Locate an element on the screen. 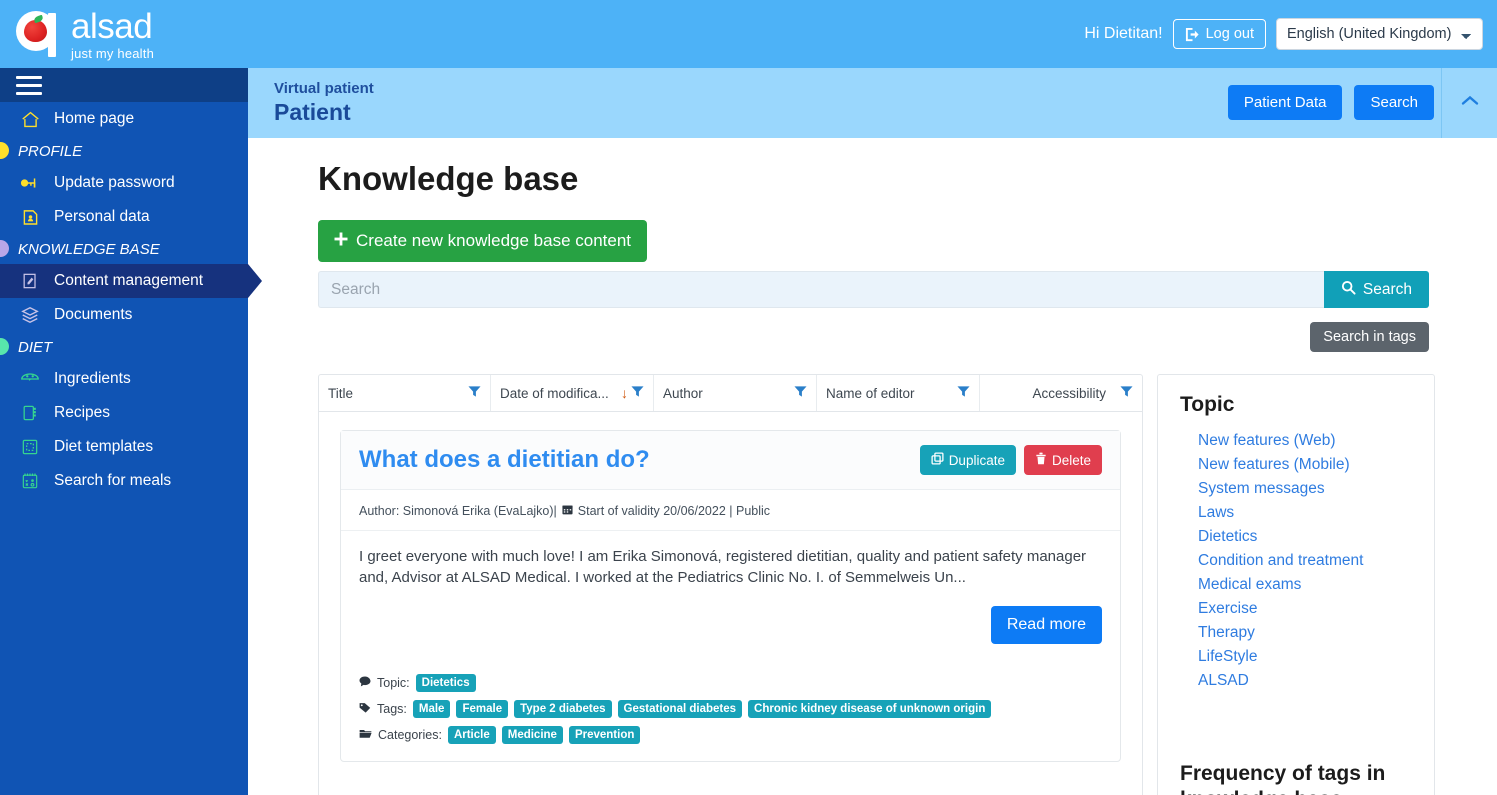 This screenshot has height=795, width=1497. entry-validity-text: Start of validity 20/06/2022 | Public is located at coordinates (674, 511).